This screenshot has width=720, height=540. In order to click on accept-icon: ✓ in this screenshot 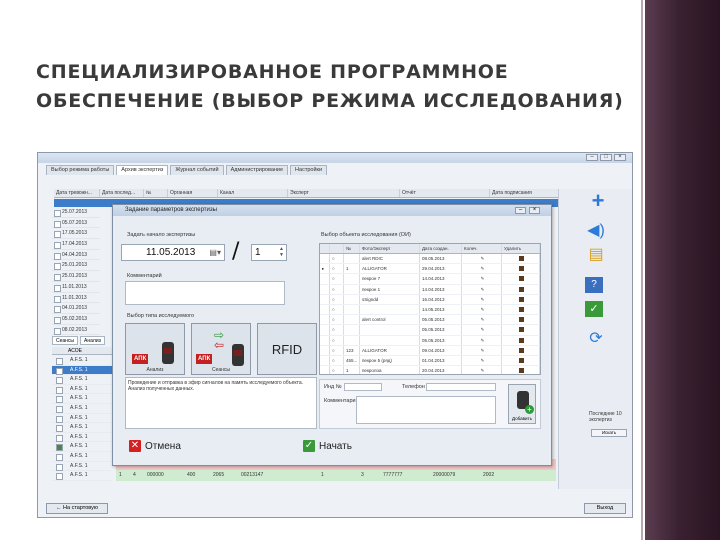, I will do `click(594, 309)`.